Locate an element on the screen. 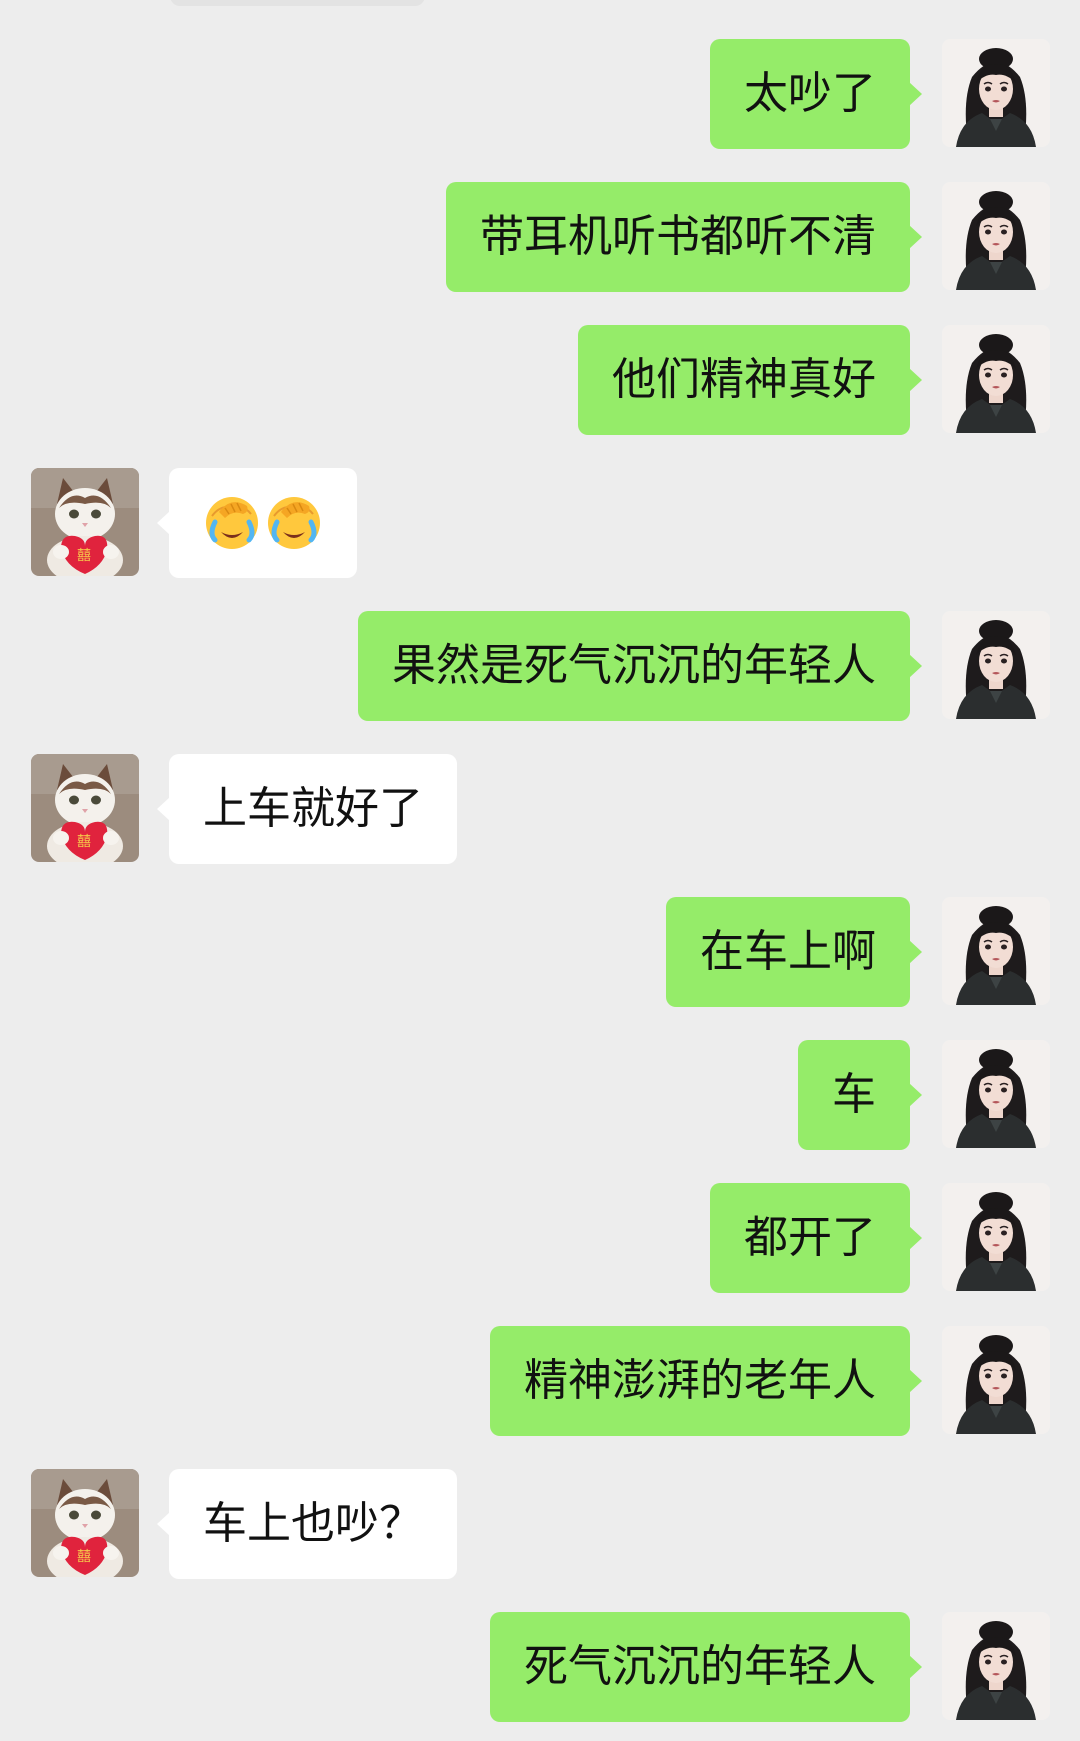 The width and height of the screenshot is (1080, 1741). message-bubble: 他们精神真好 is located at coordinates (750, 380).